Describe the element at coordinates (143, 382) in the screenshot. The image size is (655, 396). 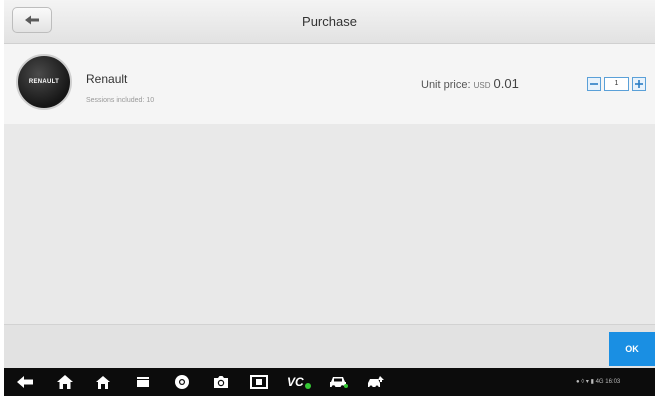
I see `recent-apps-icon` at that location.